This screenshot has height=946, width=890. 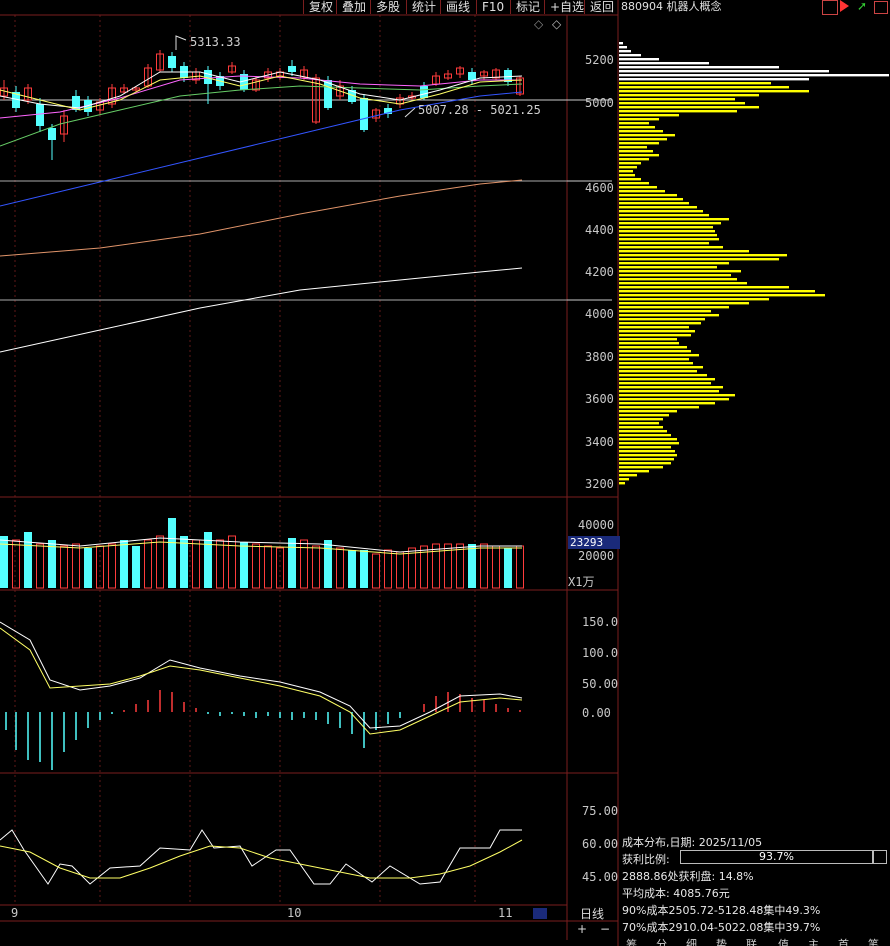 What do you see at coordinates (599, 272) in the screenshot?
I see `price-axis-4200: 4200` at bounding box center [599, 272].